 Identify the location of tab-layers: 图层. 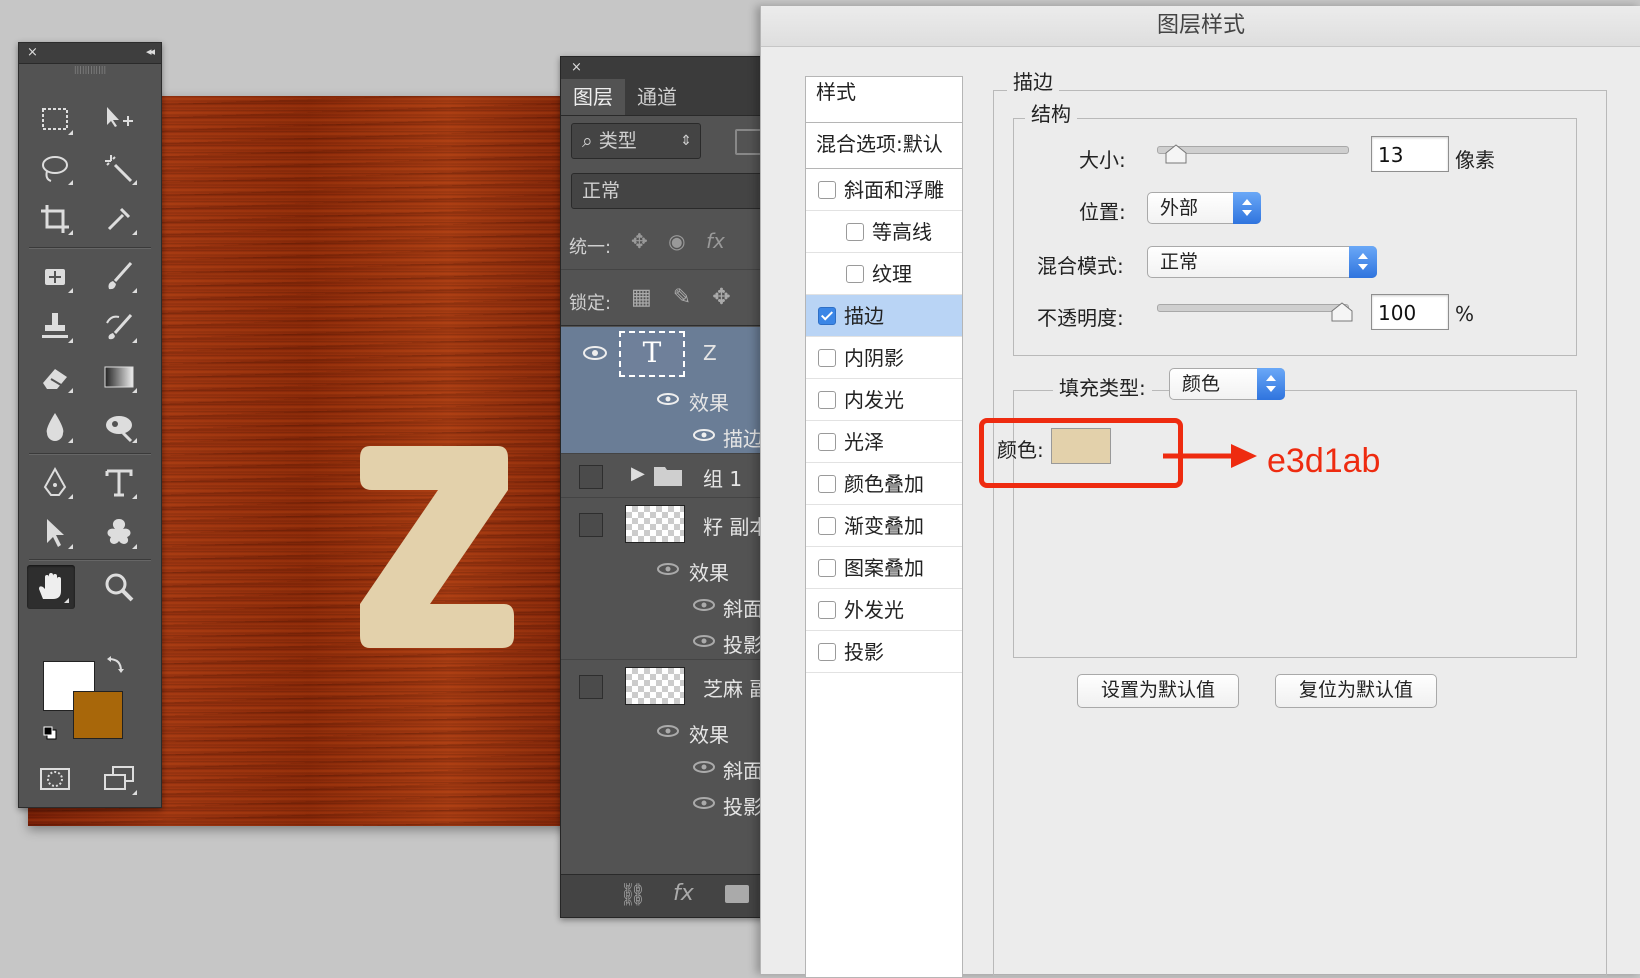
(593, 97).